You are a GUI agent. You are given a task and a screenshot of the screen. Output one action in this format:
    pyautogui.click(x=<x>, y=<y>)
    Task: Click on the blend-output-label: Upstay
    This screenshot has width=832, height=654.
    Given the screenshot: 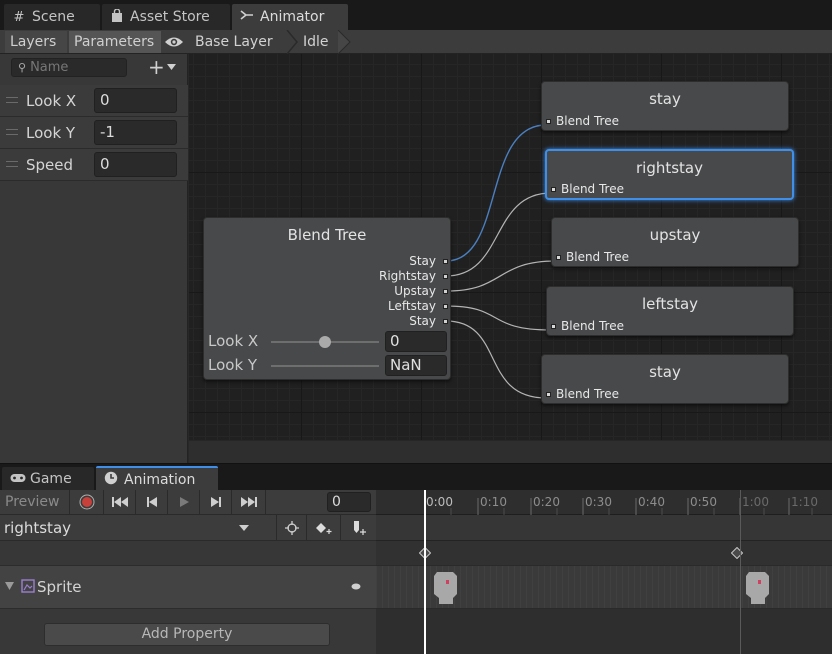 What is the action you would take?
    pyautogui.click(x=415, y=291)
    